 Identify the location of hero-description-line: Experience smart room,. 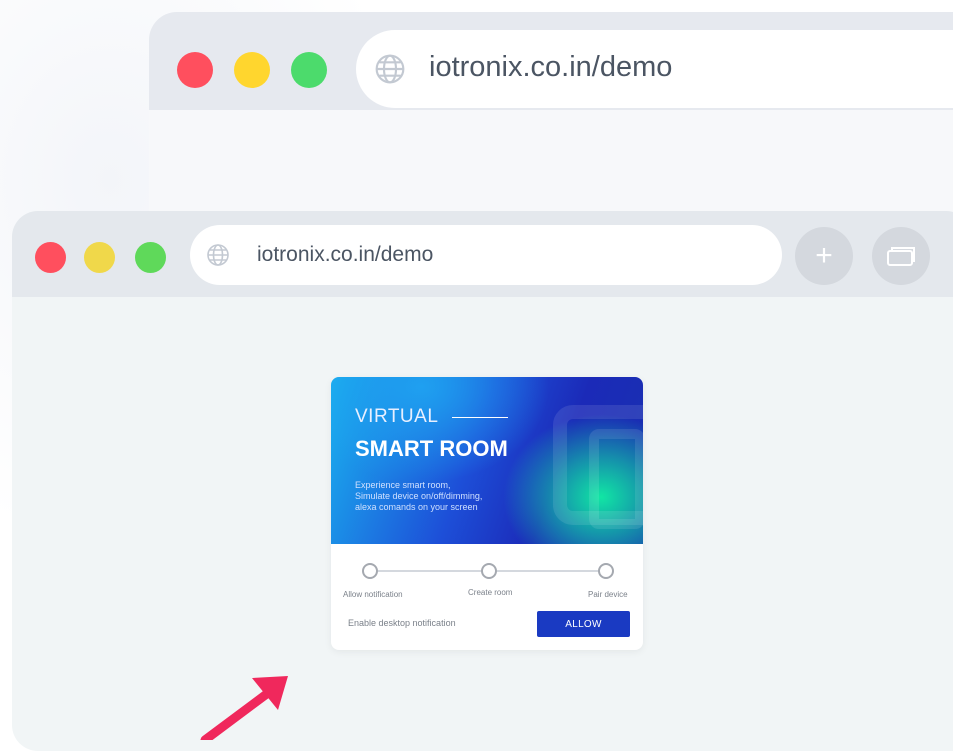
(403, 485).